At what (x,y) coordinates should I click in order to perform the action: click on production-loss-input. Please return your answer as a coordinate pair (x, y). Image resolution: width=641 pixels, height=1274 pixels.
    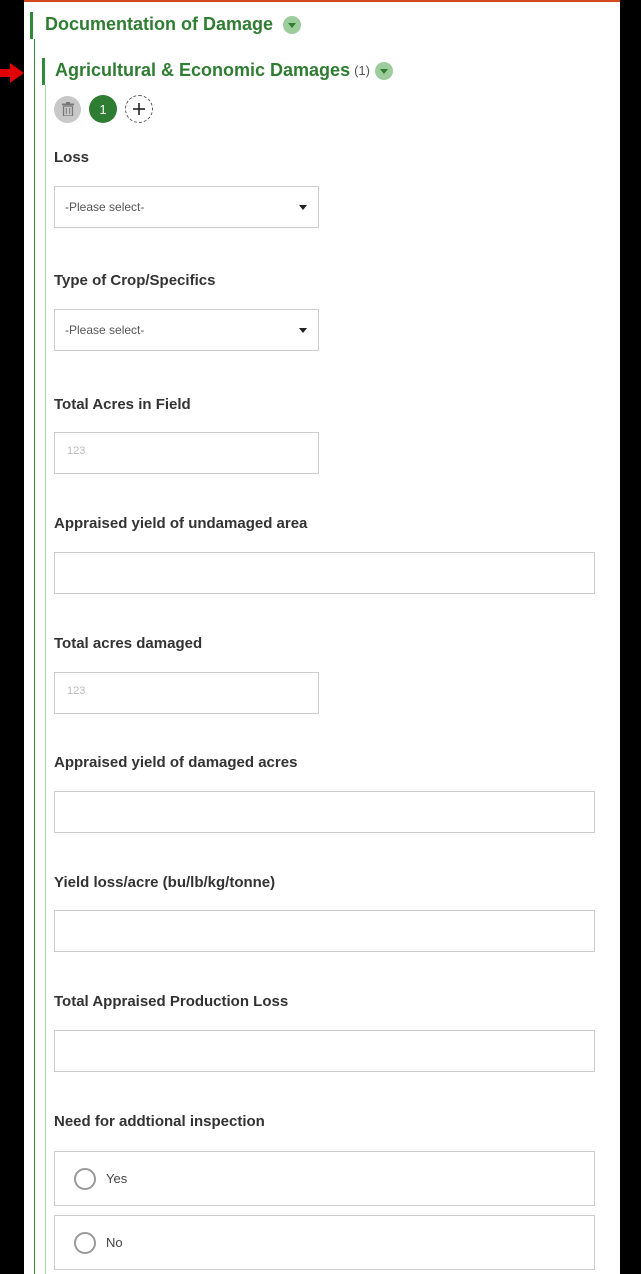
    Looking at the image, I should click on (324, 1051).